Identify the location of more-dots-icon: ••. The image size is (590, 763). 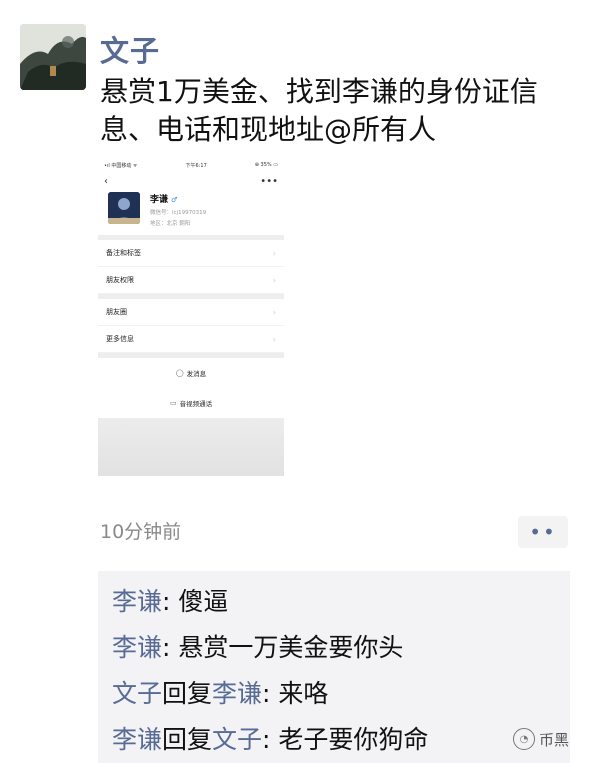
(543, 532).